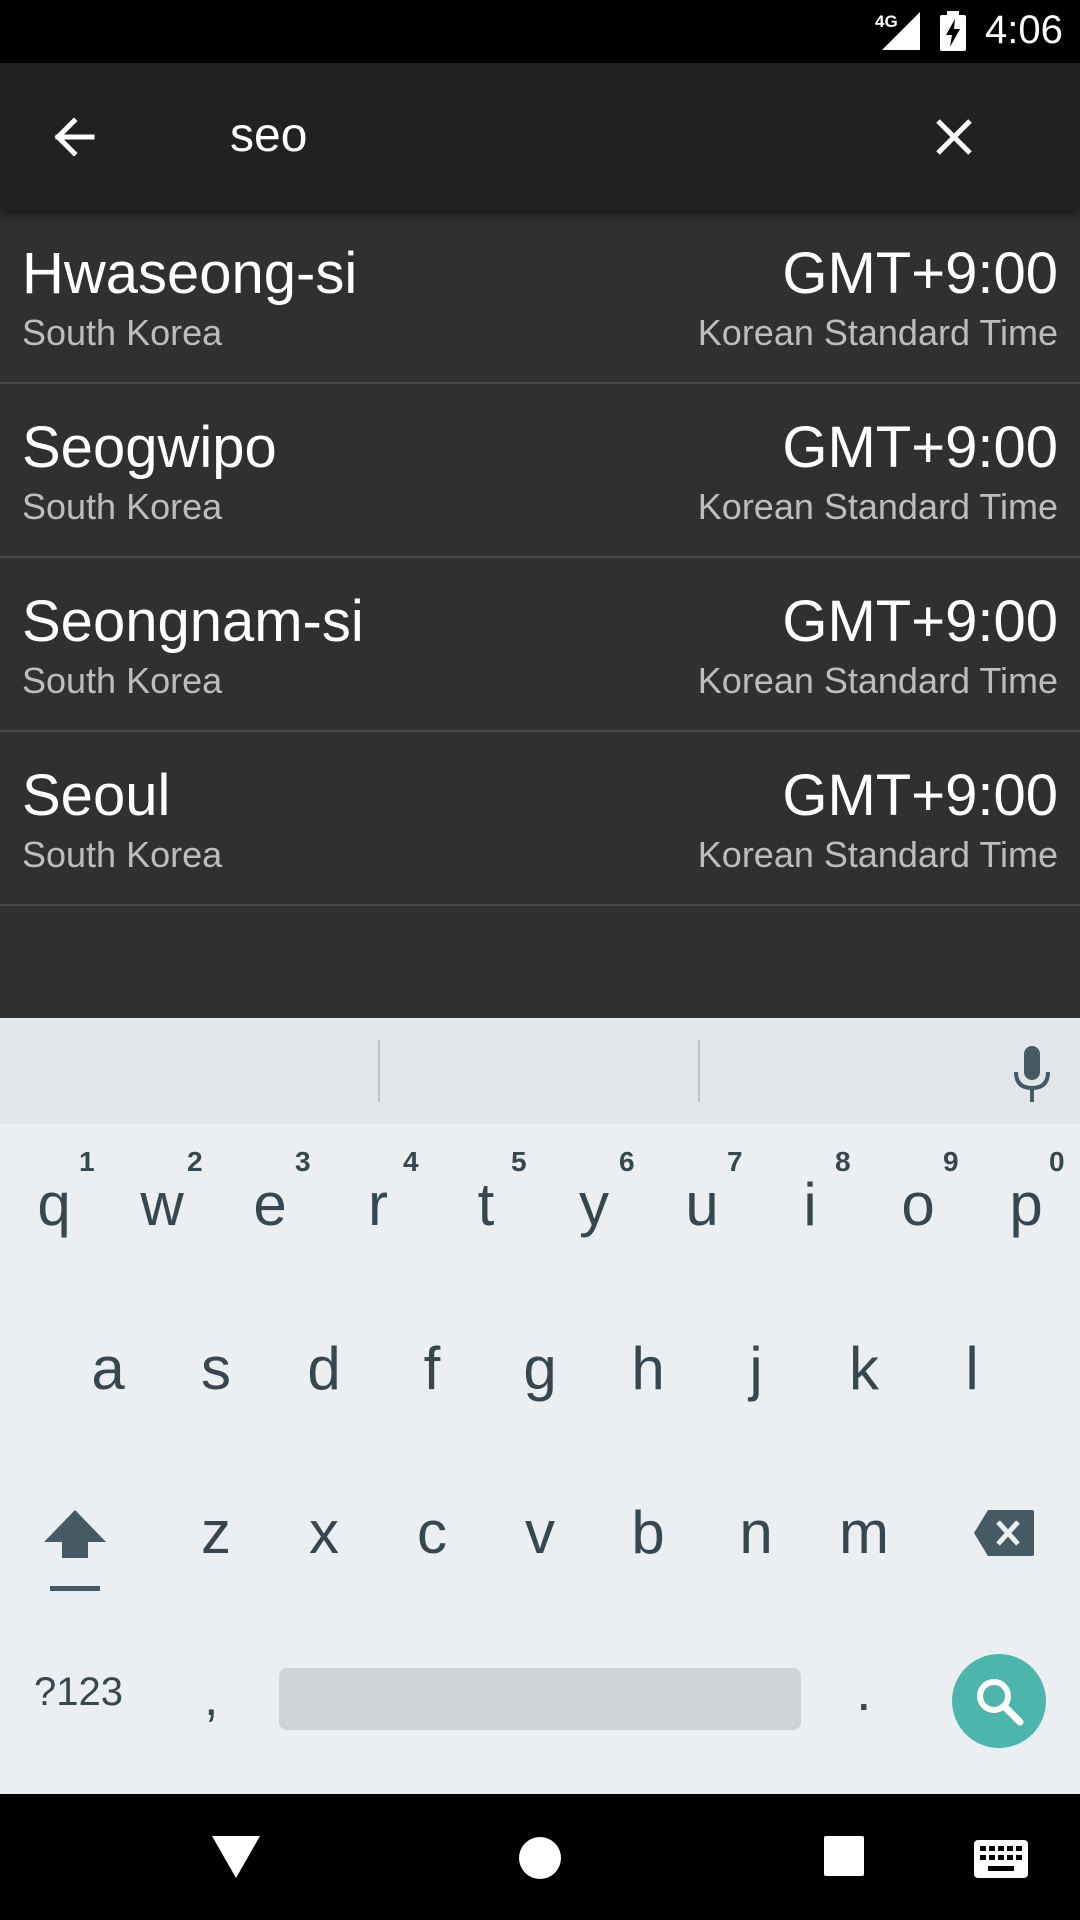 The height and width of the screenshot is (1920, 1080). I want to click on key-m: m, so click(864, 1532).